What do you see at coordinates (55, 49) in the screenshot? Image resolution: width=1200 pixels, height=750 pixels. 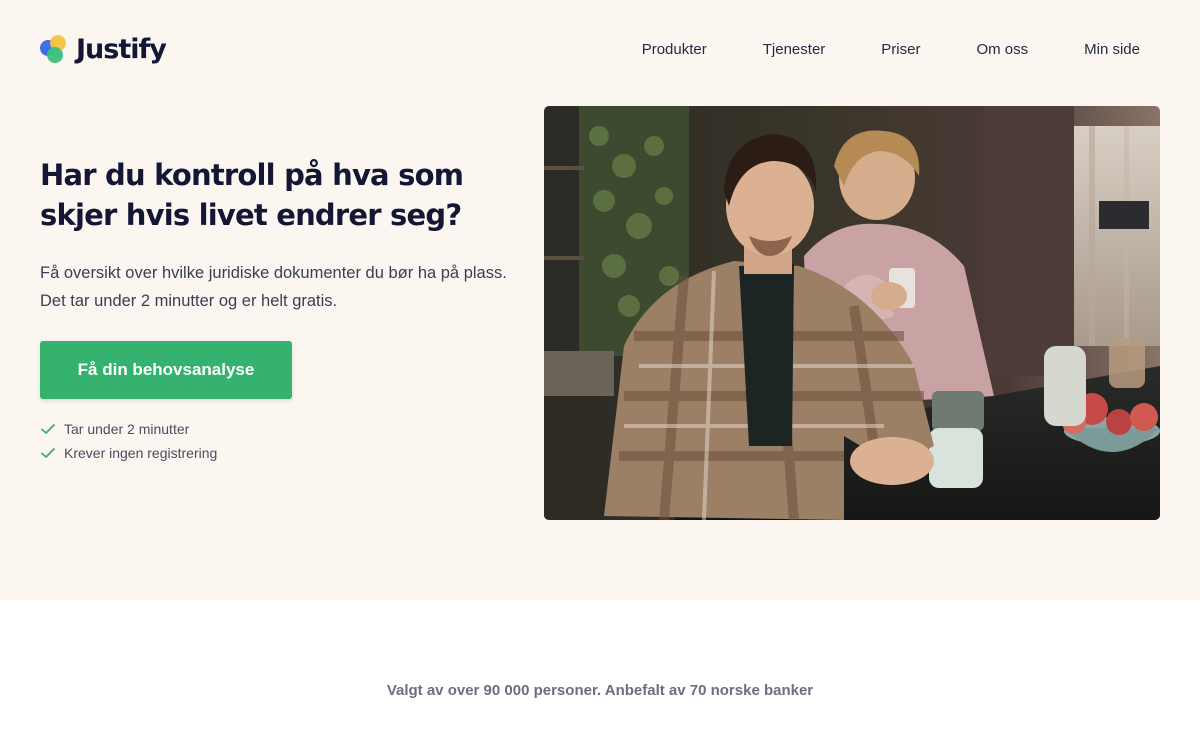 I see `logo-mark-icon` at bounding box center [55, 49].